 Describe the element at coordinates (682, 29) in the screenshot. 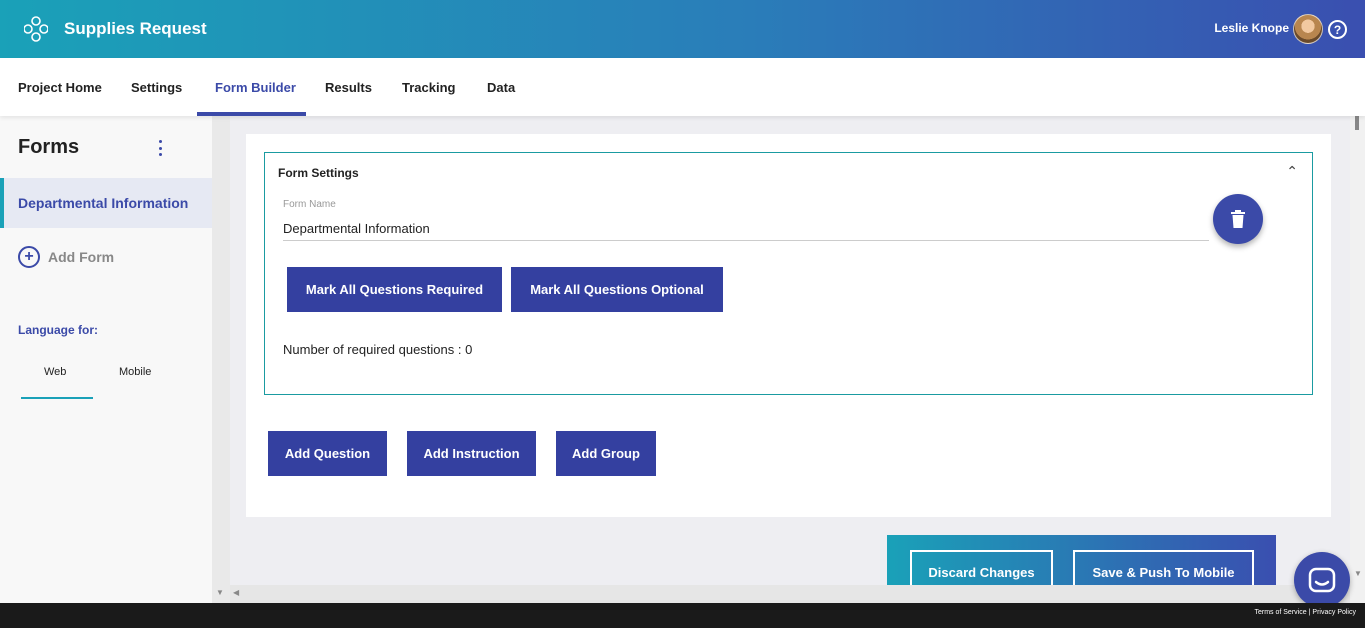

I see `app-header: Supplies Request Leslie Knope ?` at that location.